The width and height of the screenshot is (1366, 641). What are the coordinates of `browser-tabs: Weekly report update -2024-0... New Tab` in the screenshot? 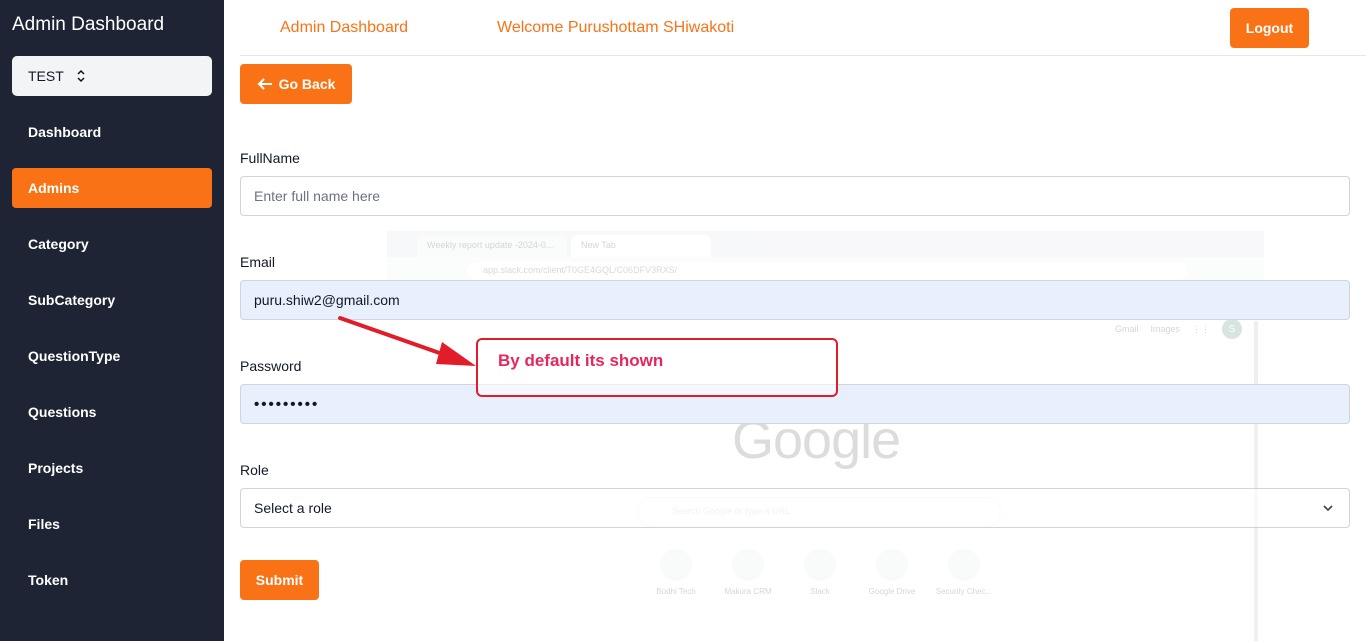 It's located at (825, 244).